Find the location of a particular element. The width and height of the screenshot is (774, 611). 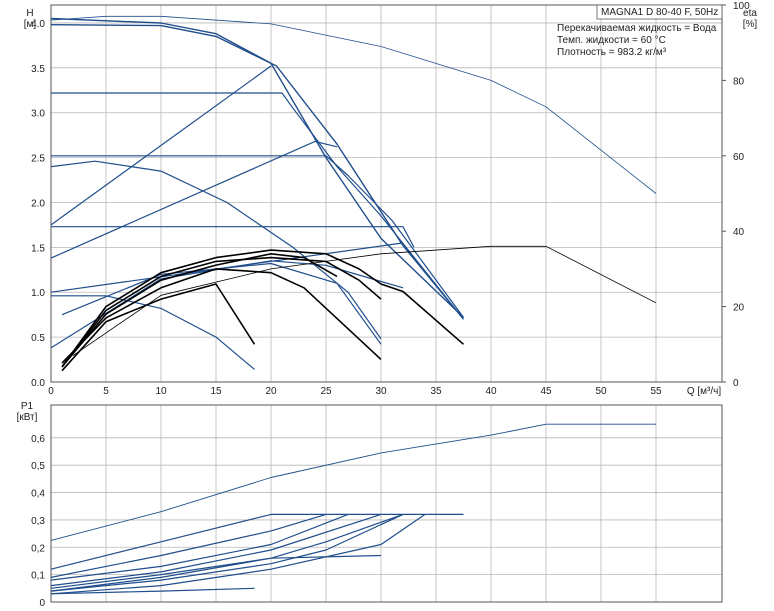

y-tick-label: 2.5 is located at coordinates (38, 159).